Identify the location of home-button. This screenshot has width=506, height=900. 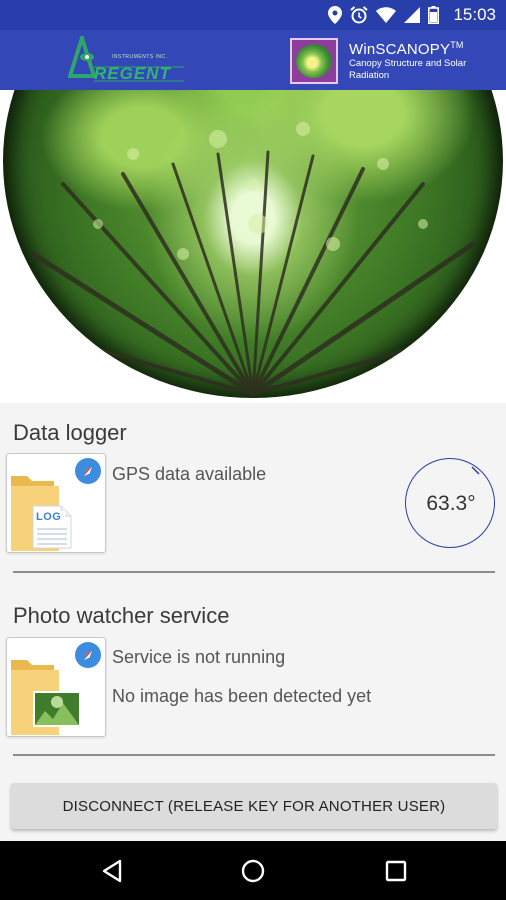
(253, 870).